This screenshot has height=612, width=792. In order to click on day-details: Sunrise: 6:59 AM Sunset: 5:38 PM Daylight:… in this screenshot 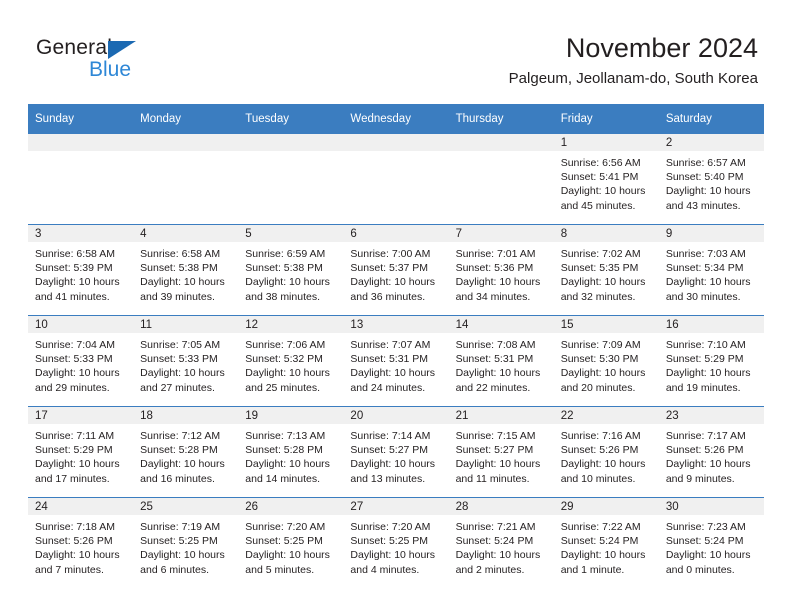, I will do `click(290, 273)`.